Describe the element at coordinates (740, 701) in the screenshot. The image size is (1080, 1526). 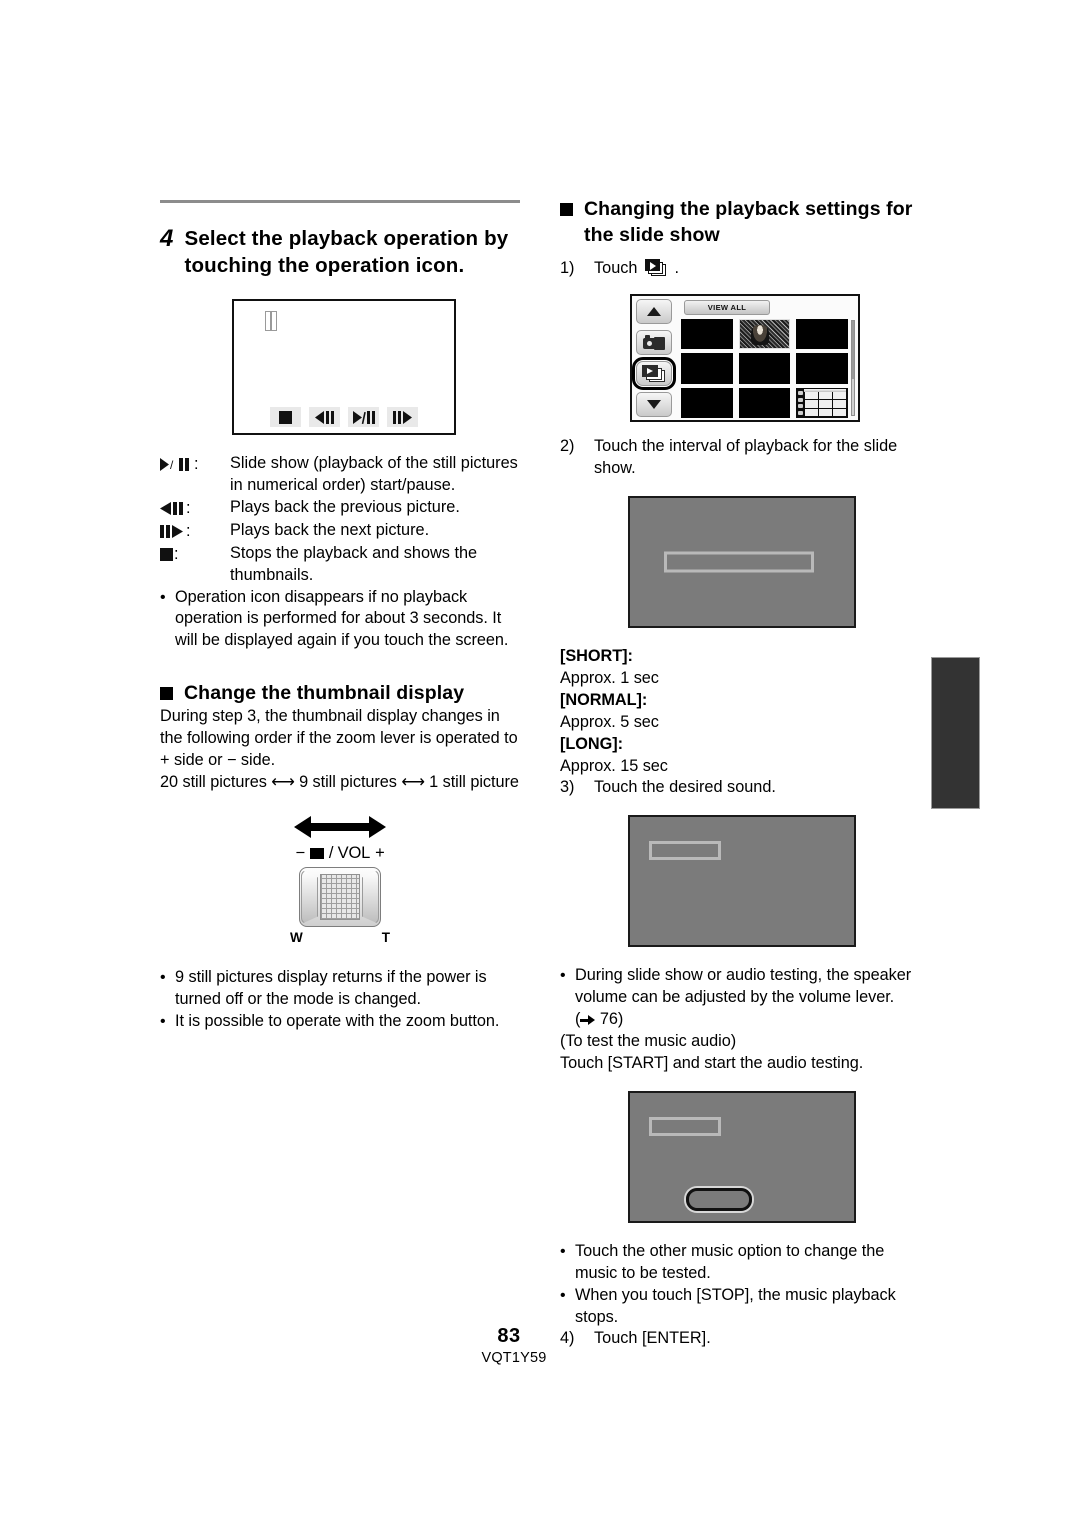
I see `interval-label-normal: [NORMAL]:` at that location.